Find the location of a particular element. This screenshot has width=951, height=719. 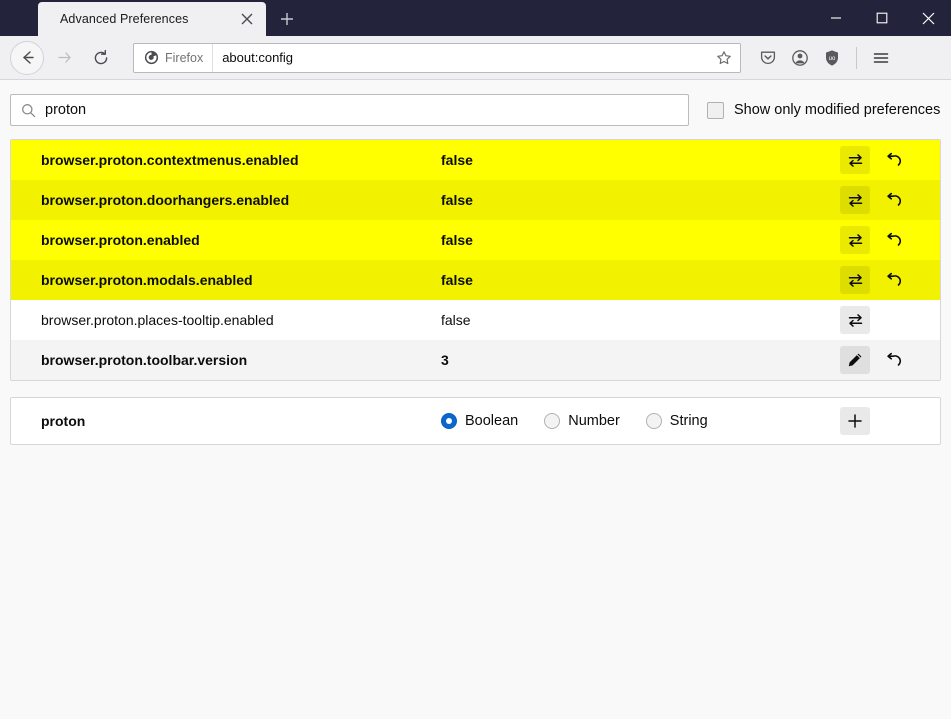

radio-string-indicator is located at coordinates (653, 421).